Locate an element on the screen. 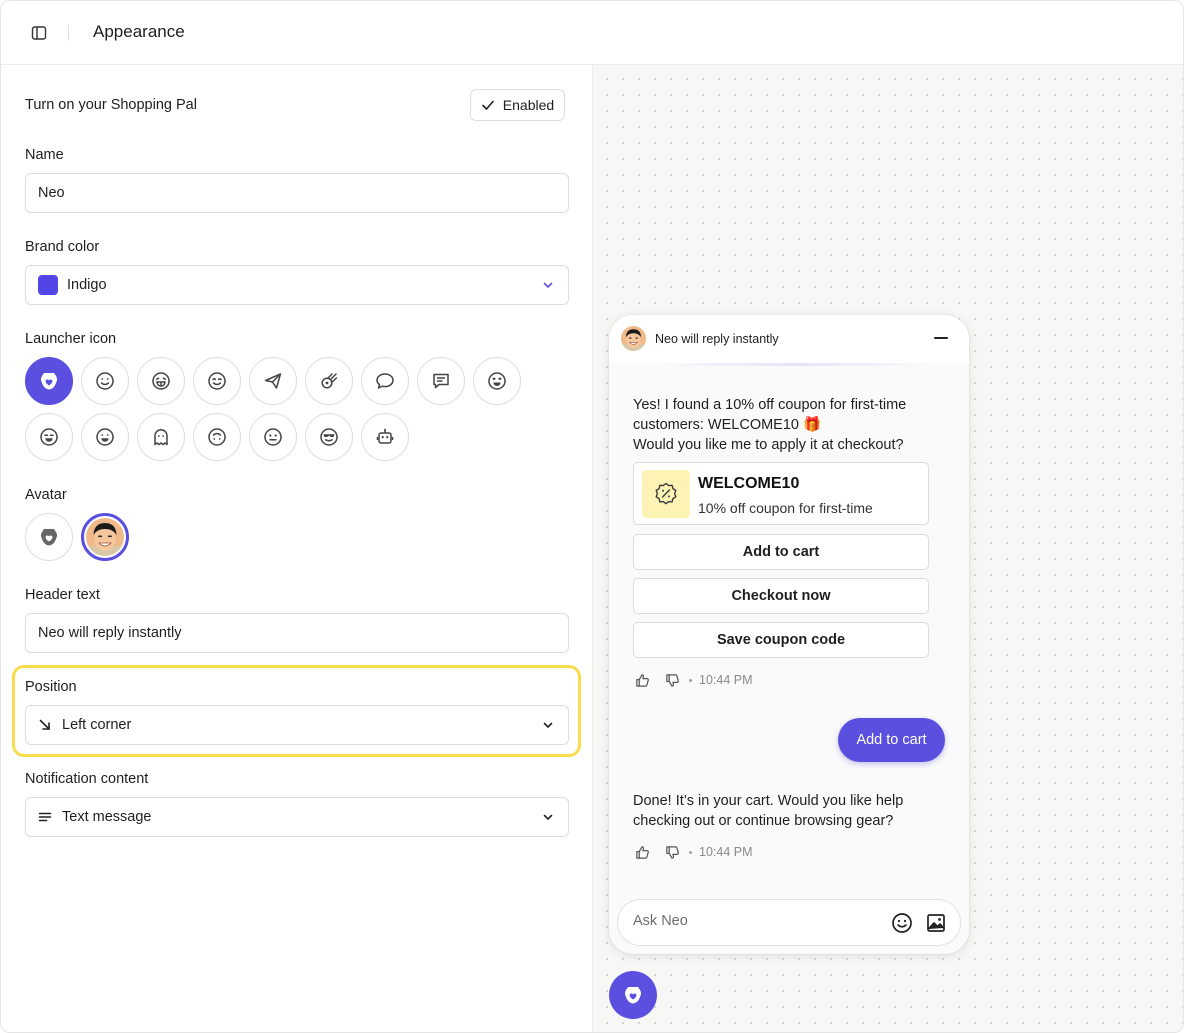  chat-header-title: Neo will reply instantly is located at coordinates (717, 339).